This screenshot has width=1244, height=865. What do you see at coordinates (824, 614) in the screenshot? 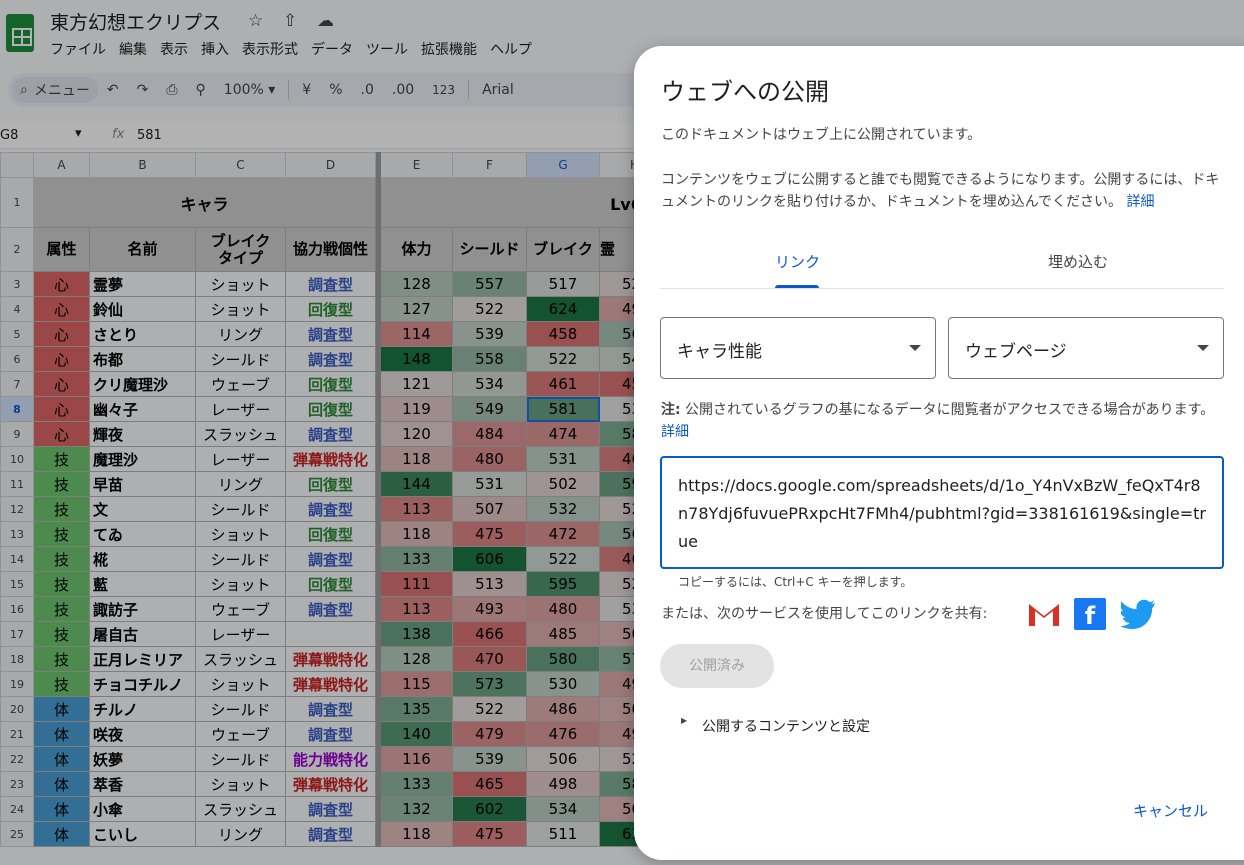
I see `share-label: または、次のサービスを使用してこのリンクを共有:` at bounding box center [824, 614].